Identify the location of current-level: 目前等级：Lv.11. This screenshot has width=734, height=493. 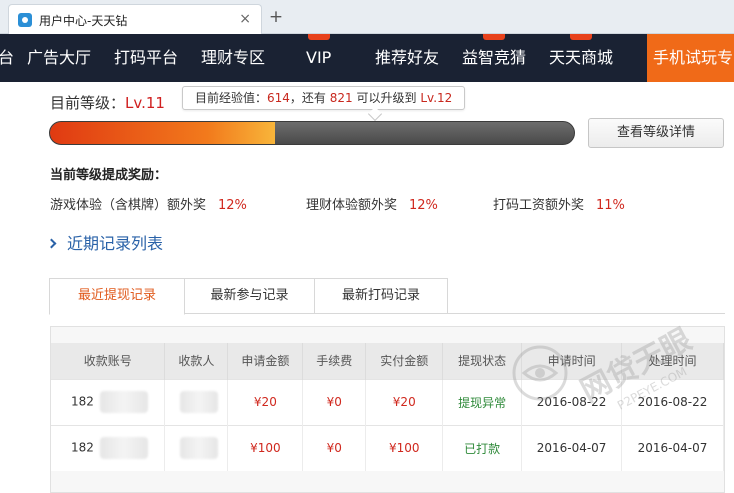
(107, 102).